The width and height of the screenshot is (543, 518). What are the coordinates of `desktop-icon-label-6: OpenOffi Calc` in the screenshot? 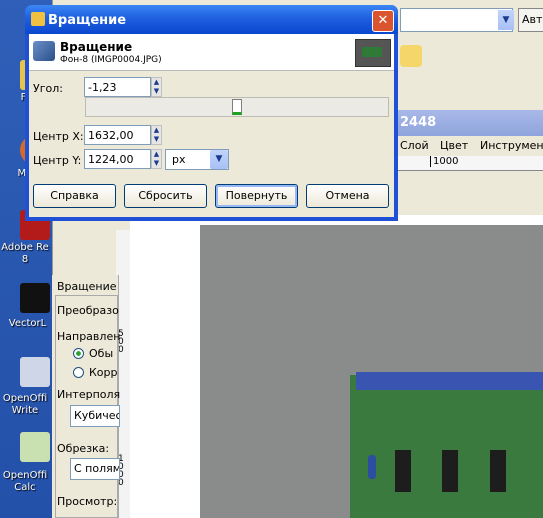 It's located at (25, 481).